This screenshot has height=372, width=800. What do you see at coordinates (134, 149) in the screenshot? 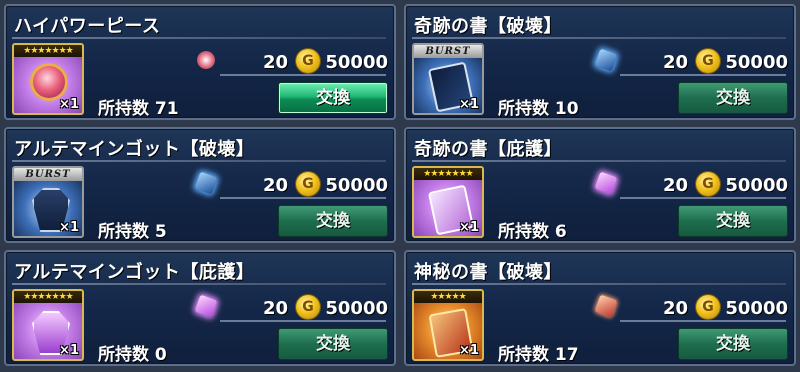
I see `item-title: アルテマインゴット【破壊】` at bounding box center [134, 149].